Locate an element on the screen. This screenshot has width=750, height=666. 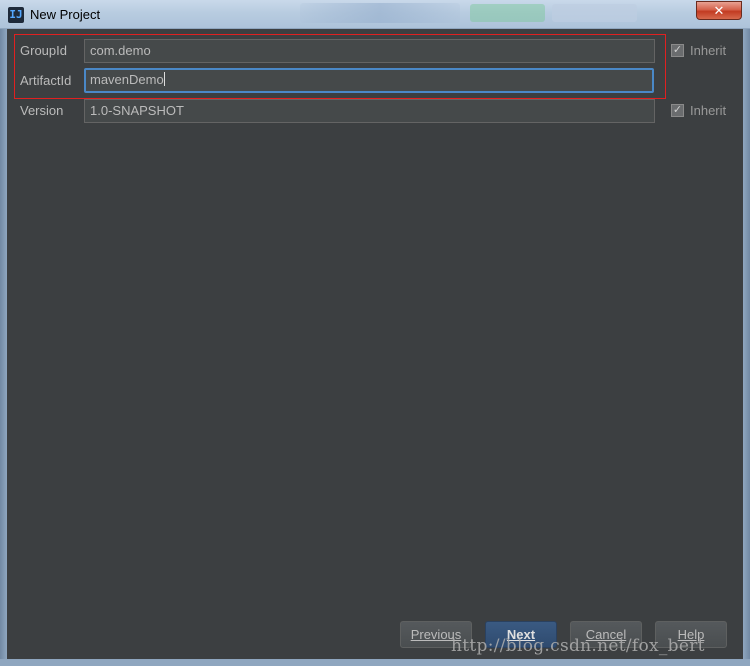
artifact-id-value: mavenDemo is located at coordinates (127, 79).